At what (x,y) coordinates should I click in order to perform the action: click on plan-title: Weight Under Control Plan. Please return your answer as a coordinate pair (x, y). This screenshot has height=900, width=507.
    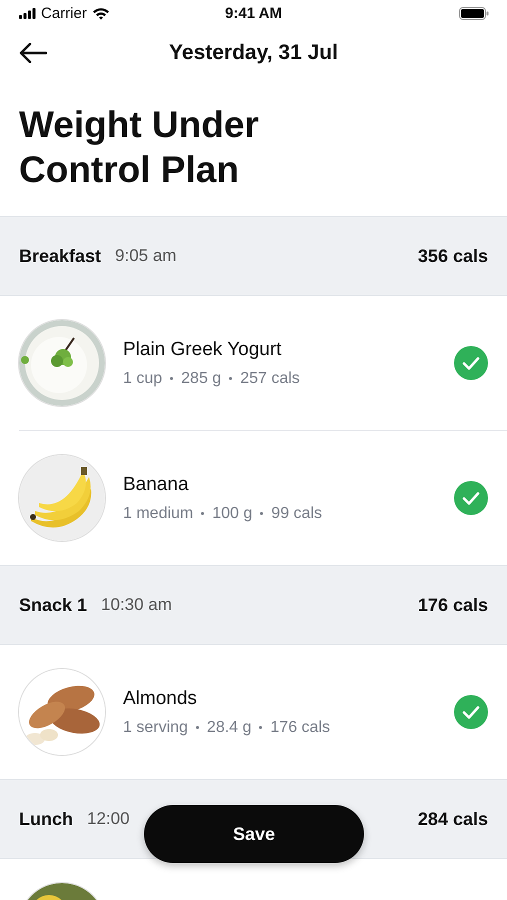
    Looking at the image, I should click on (139, 147).